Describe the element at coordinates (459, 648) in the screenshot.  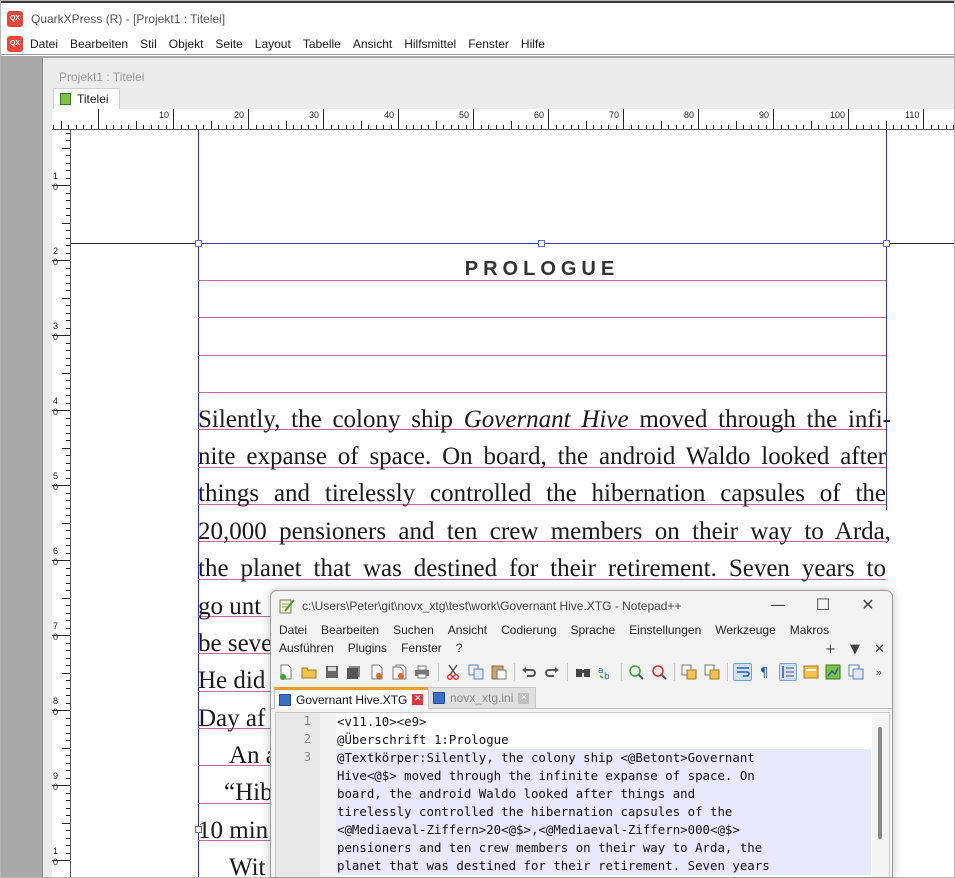
I see `npp-menu-help: ?` at that location.